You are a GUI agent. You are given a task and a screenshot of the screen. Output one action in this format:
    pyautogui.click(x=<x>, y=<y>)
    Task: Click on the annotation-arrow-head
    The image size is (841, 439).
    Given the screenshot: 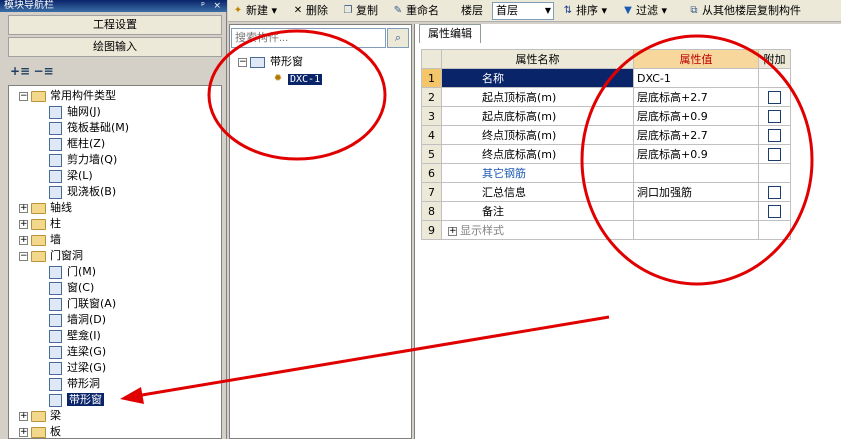 What is the action you would take?
    pyautogui.click(x=132, y=395)
    